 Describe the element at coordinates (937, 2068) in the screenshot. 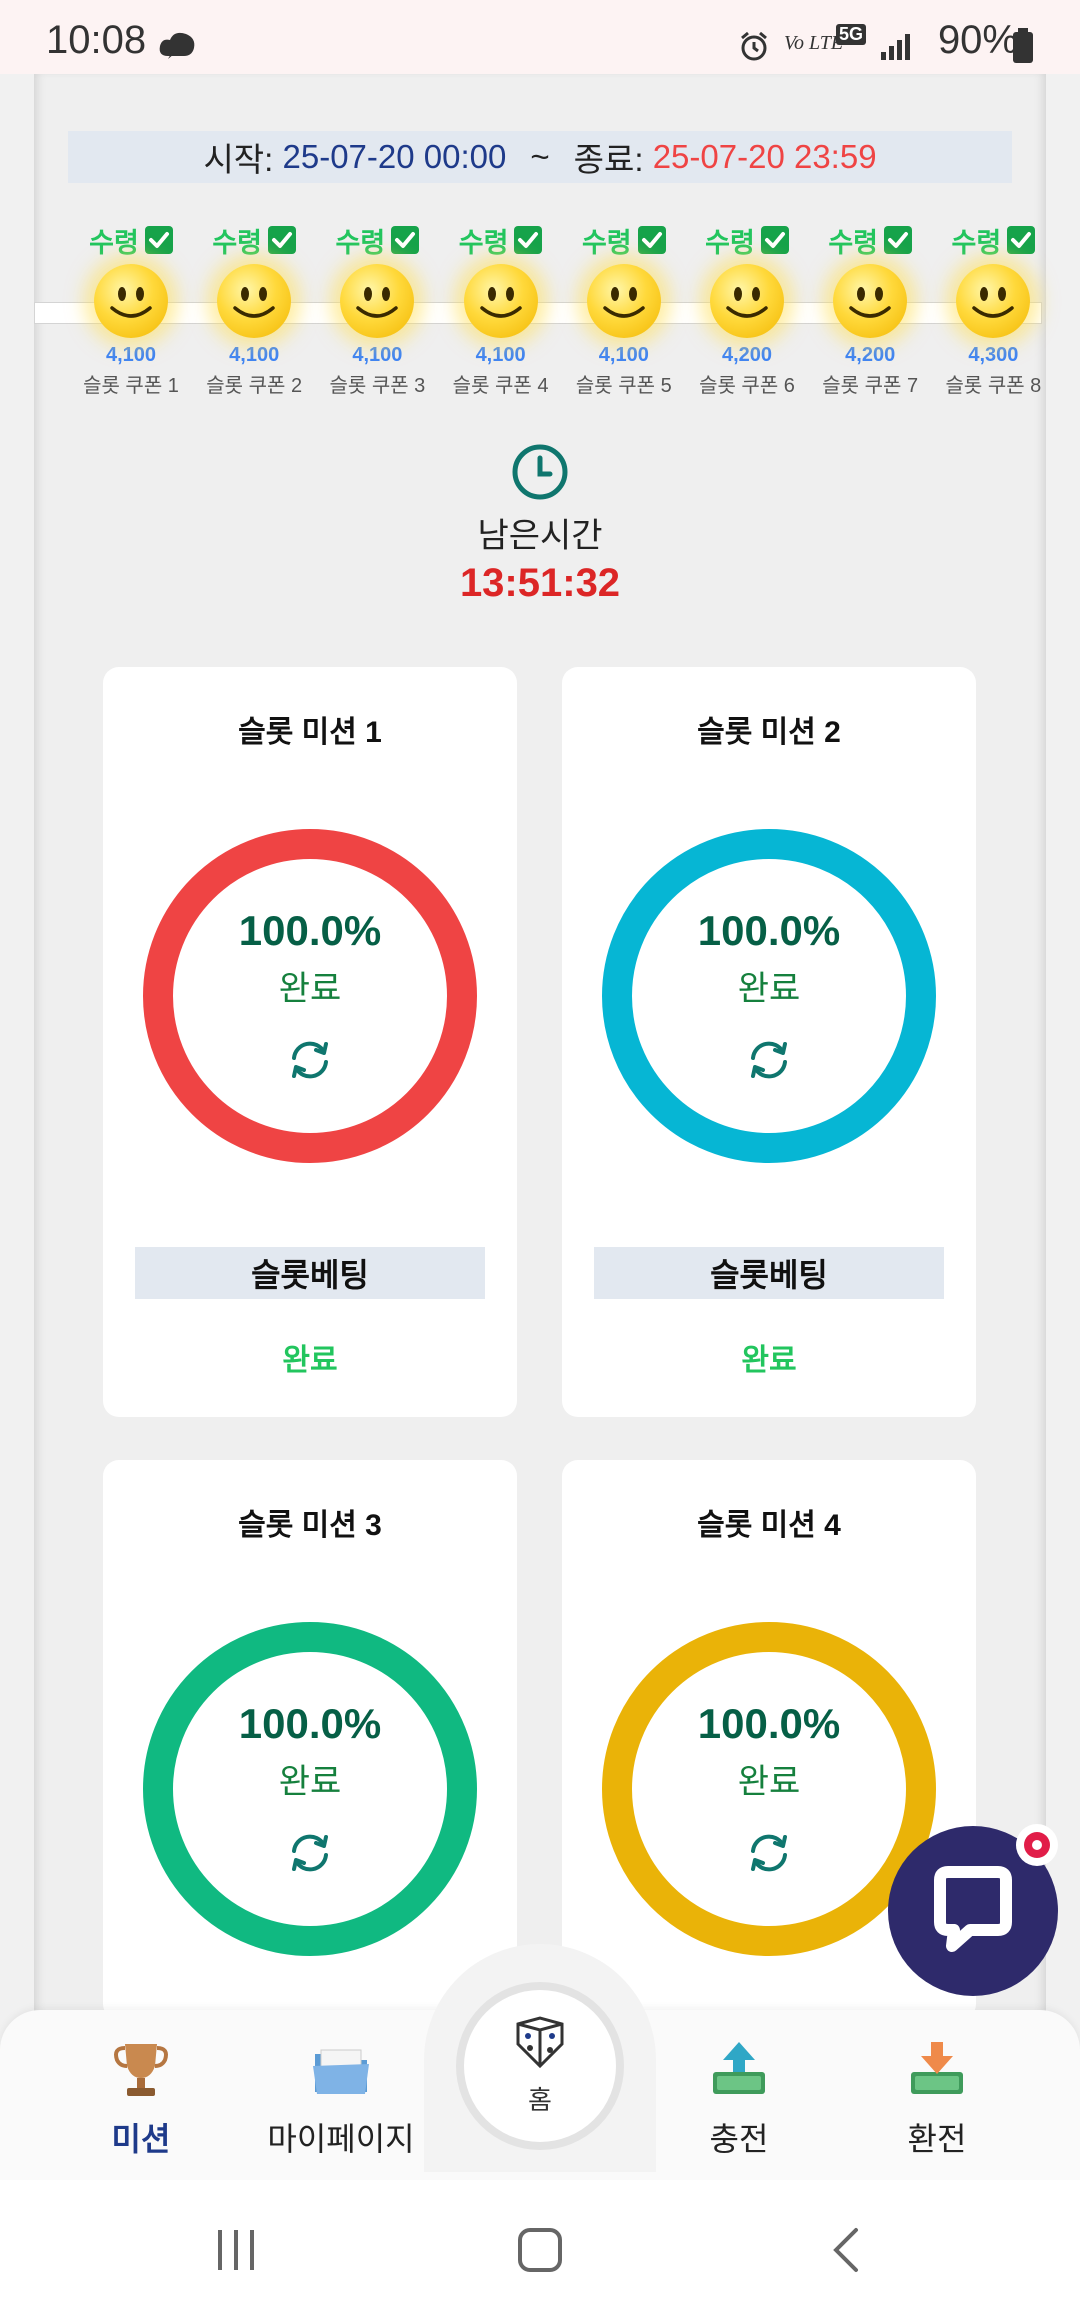

I see `withdraw-money-icon` at that location.